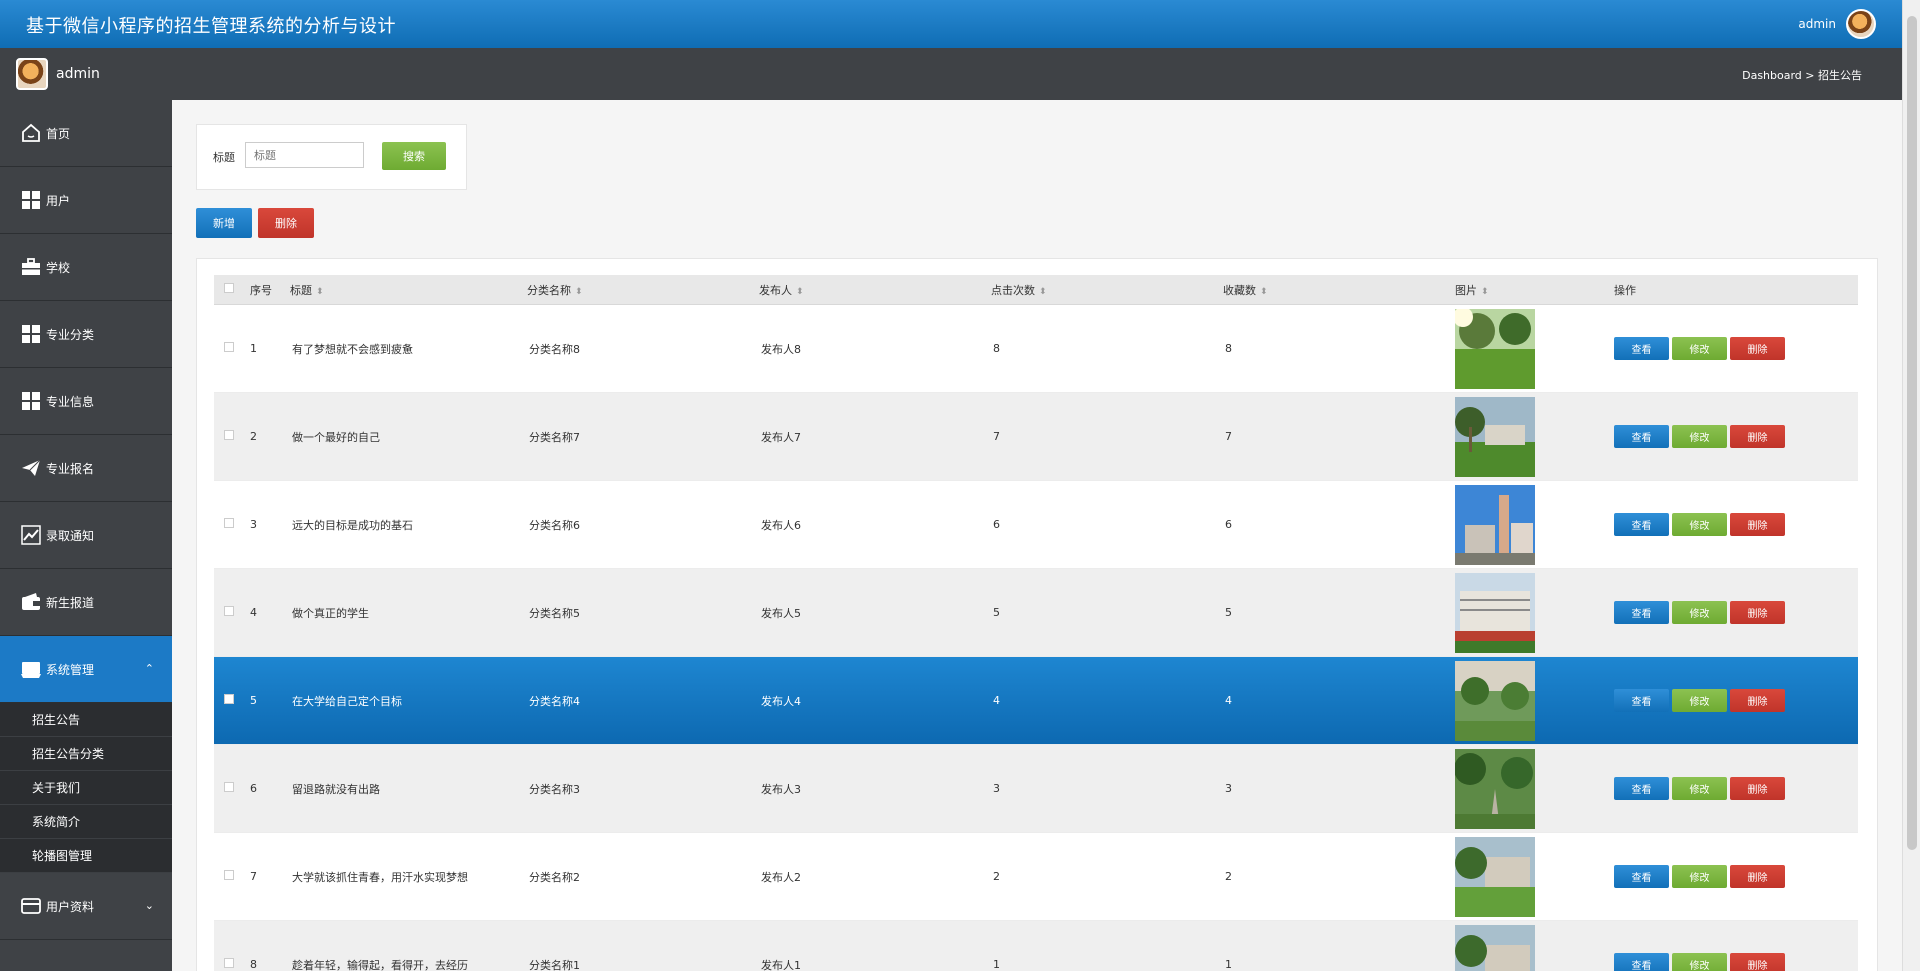 The width and height of the screenshot is (1920, 971). I want to click on sidebar-item-label: 专业报名, so click(70, 468).